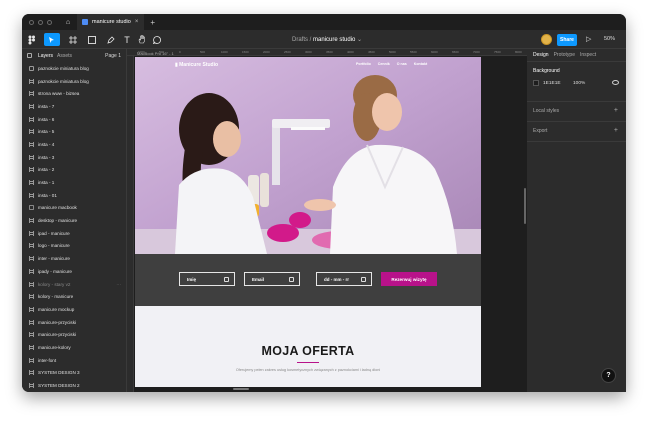 Image resolution: width=648 pixels, height=422 pixels. Describe the element at coordinates (74, 309) in the screenshot. I see `layer-item: manicure mockup` at that location.